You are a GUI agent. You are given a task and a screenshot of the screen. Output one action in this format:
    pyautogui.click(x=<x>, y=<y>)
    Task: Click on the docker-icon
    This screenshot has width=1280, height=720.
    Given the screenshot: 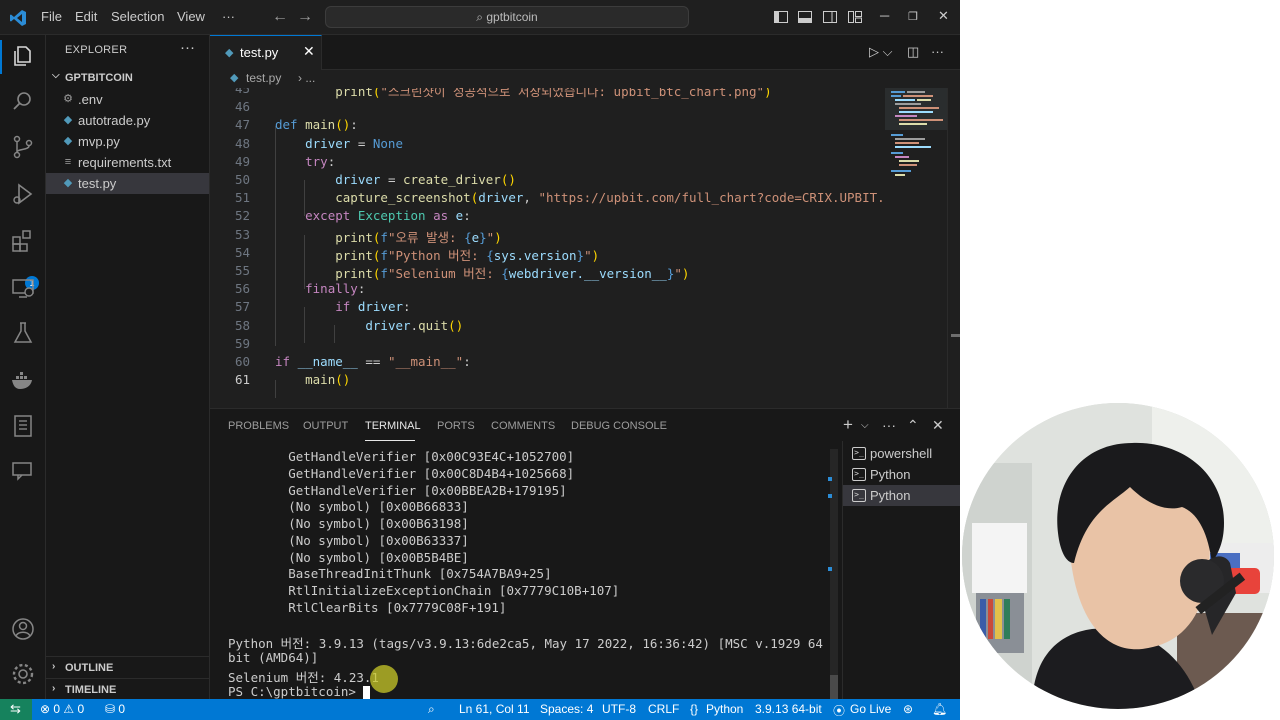 What is the action you would take?
    pyautogui.click(x=23, y=380)
    